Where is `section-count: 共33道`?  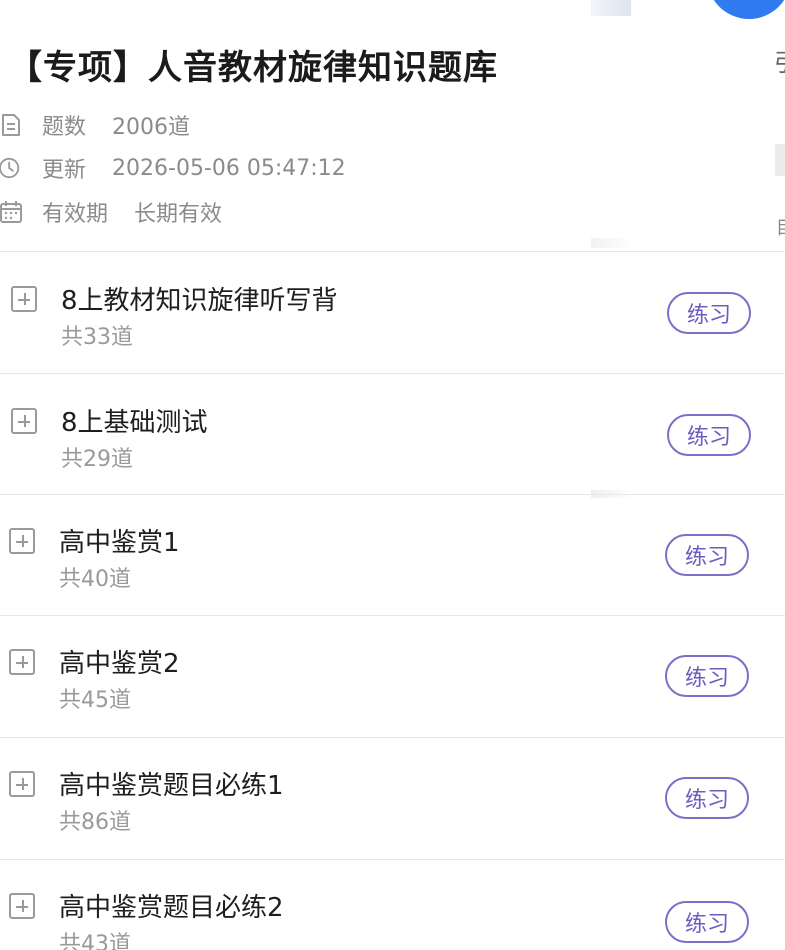
section-count: 共33道 is located at coordinates (97, 337).